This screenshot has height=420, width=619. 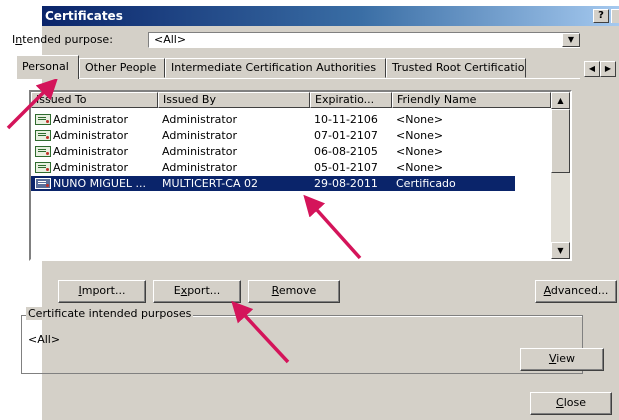 What do you see at coordinates (592, 69) in the screenshot?
I see `tab-scroll-left-icon: ◀` at bounding box center [592, 69].